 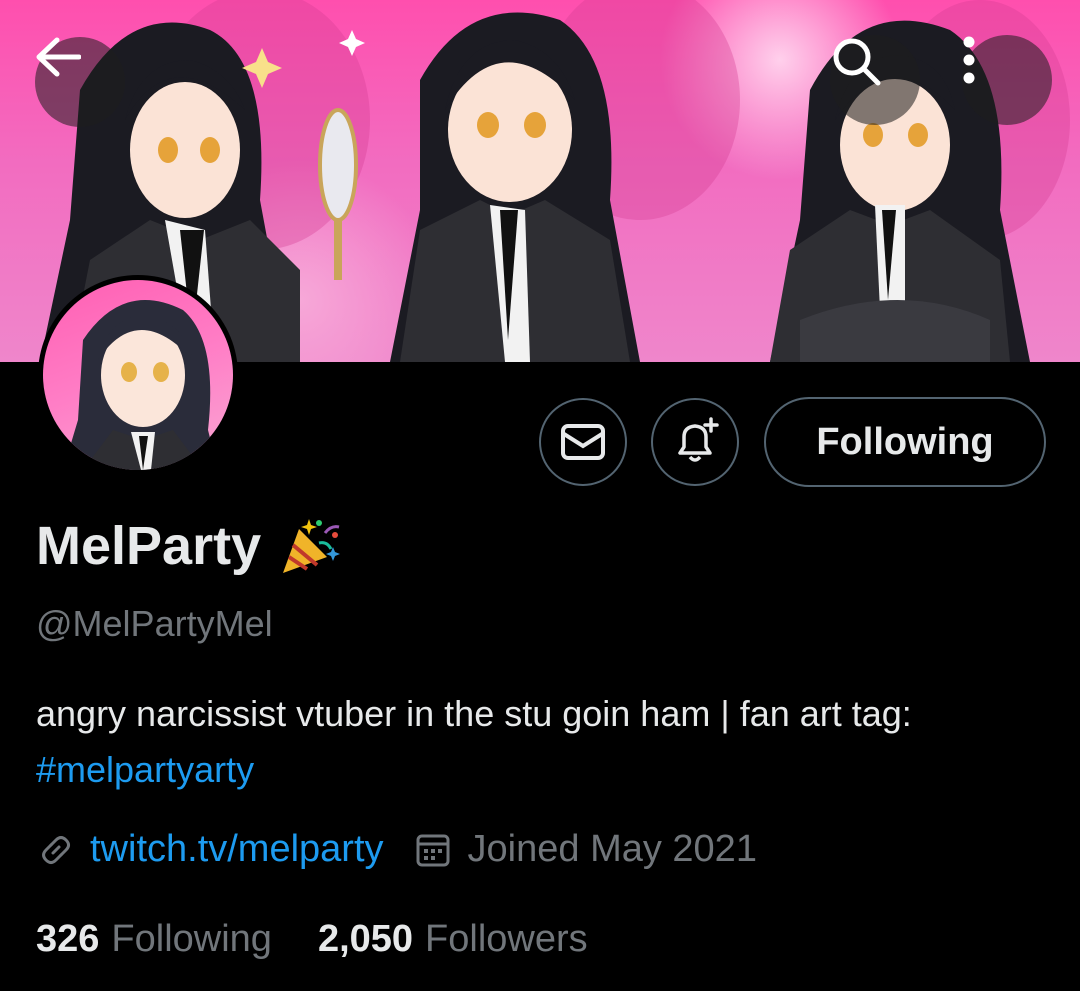 I want to click on bell-plus-icon, so click(x=698, y=439).